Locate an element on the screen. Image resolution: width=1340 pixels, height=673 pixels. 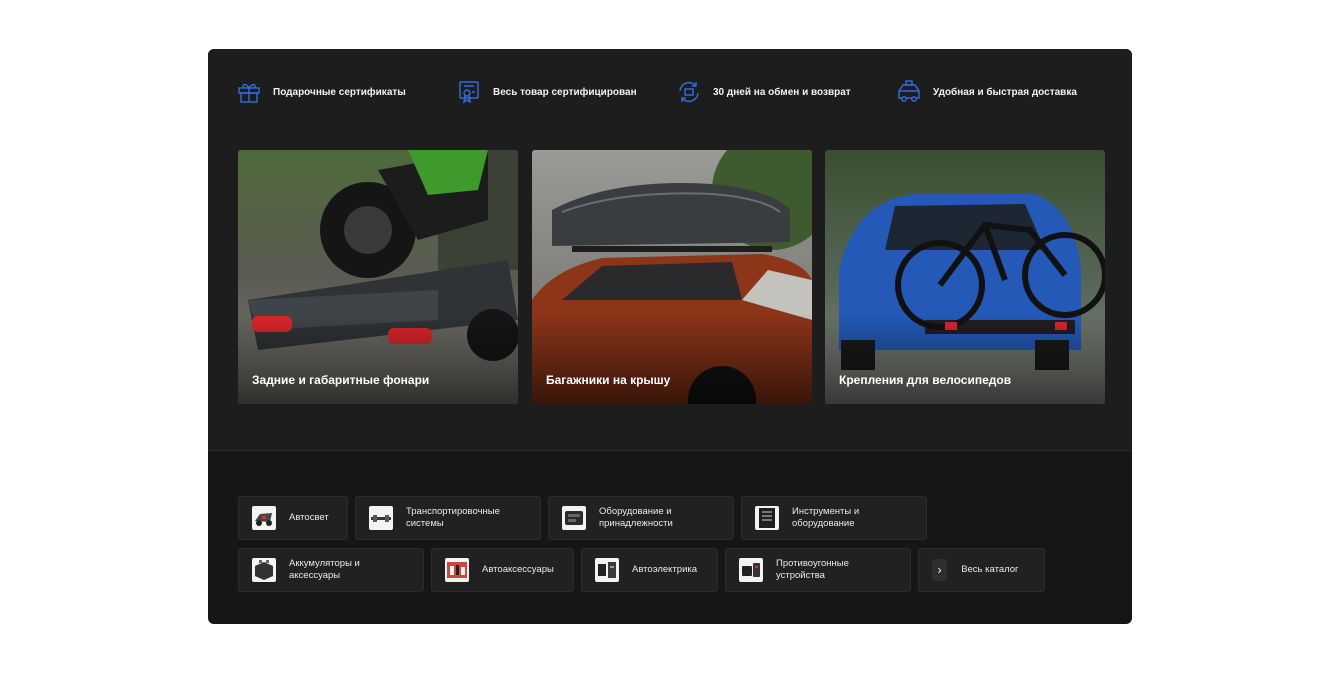
category-auto-accessories: Автоаксессуары is located at coordinates (502, 570).